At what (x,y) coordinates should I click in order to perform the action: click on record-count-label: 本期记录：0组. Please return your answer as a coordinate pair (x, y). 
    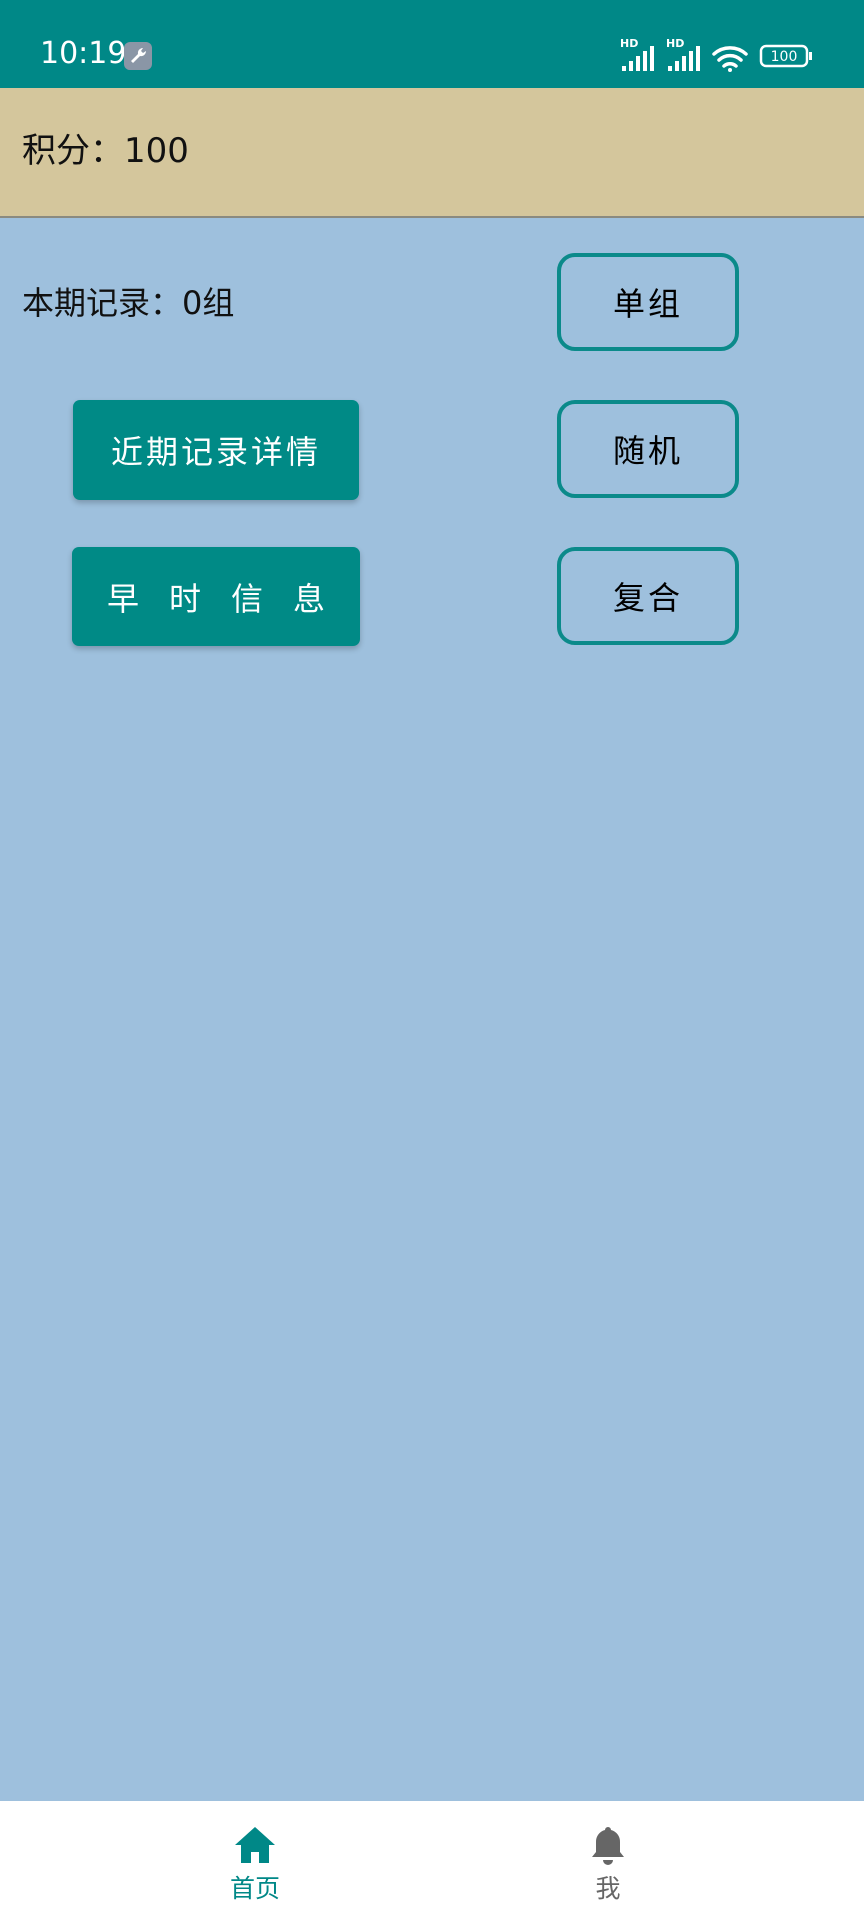
    Looking at the image, I should click on (128, 303).